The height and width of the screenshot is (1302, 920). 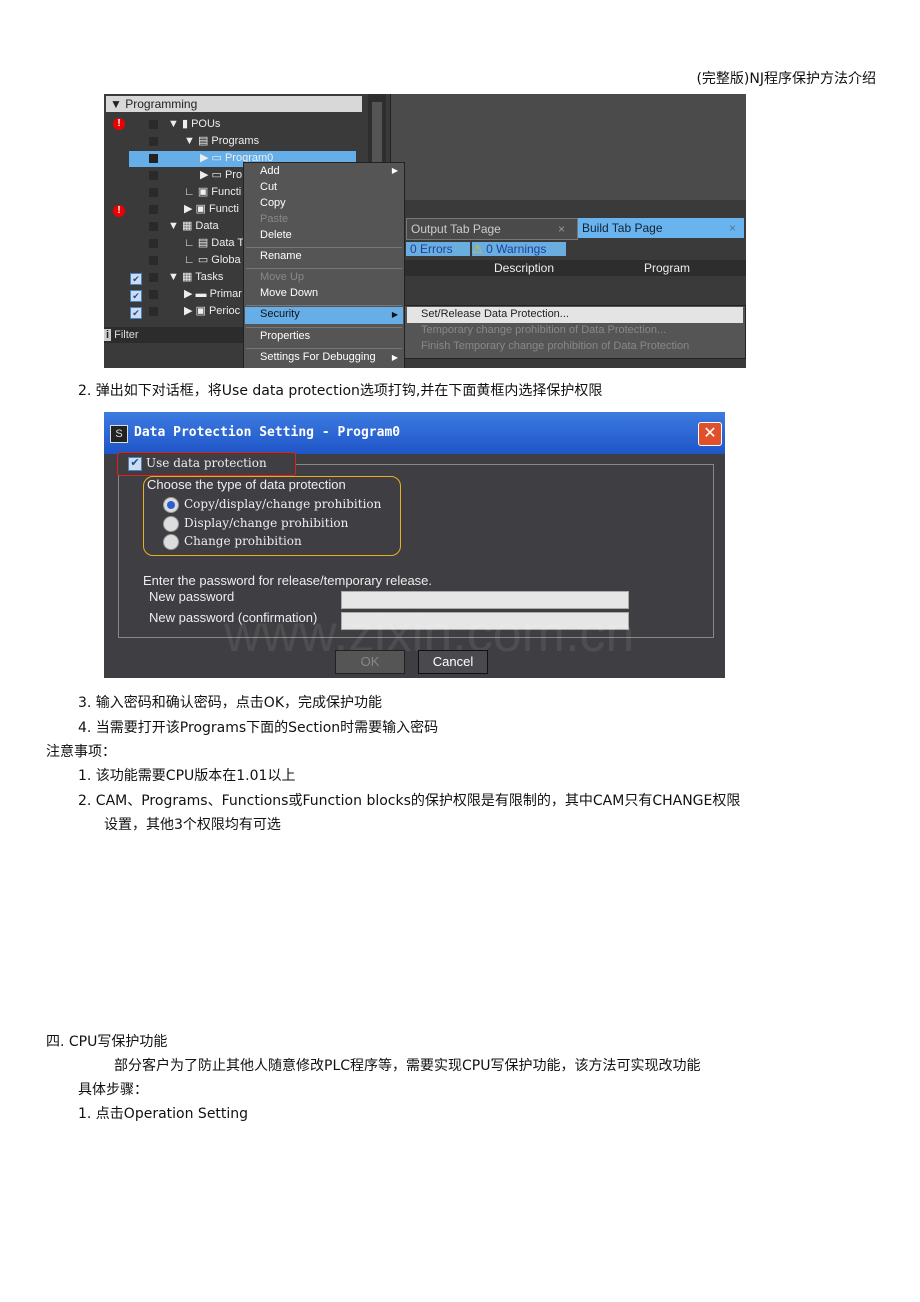 I want to click on new-password-label: New password, so click(x=192, y=596).